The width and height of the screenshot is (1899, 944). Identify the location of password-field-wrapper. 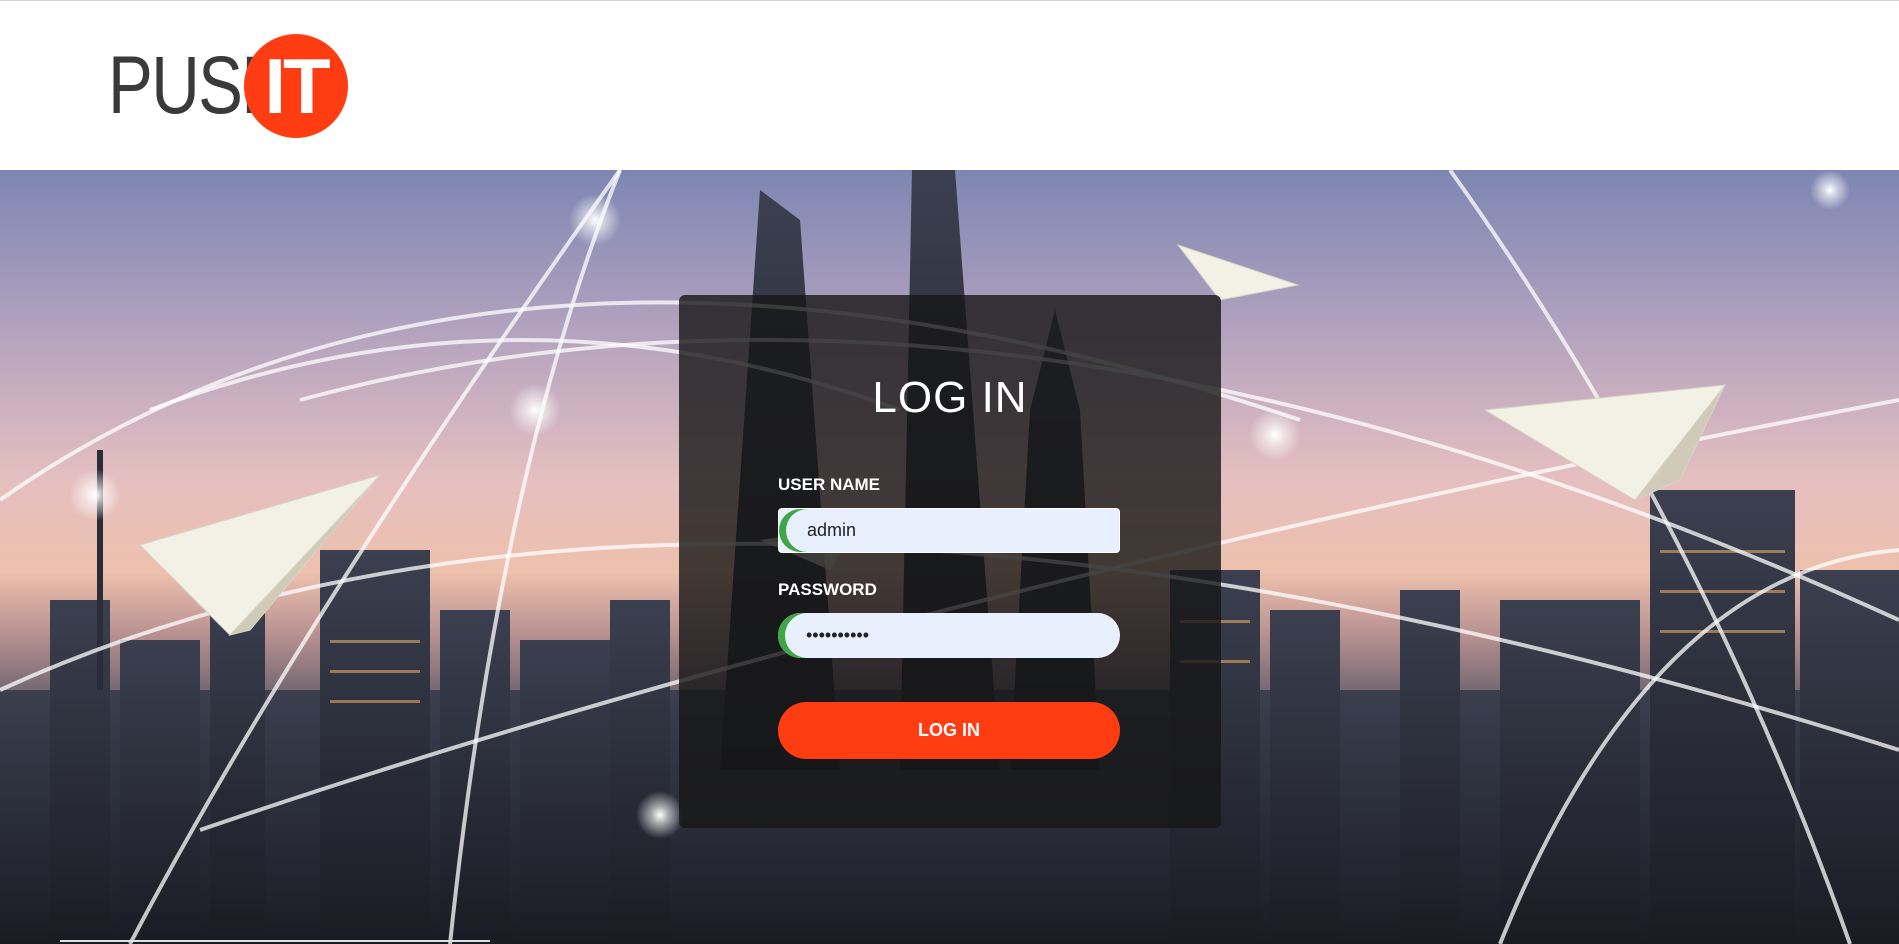
(949, 635).